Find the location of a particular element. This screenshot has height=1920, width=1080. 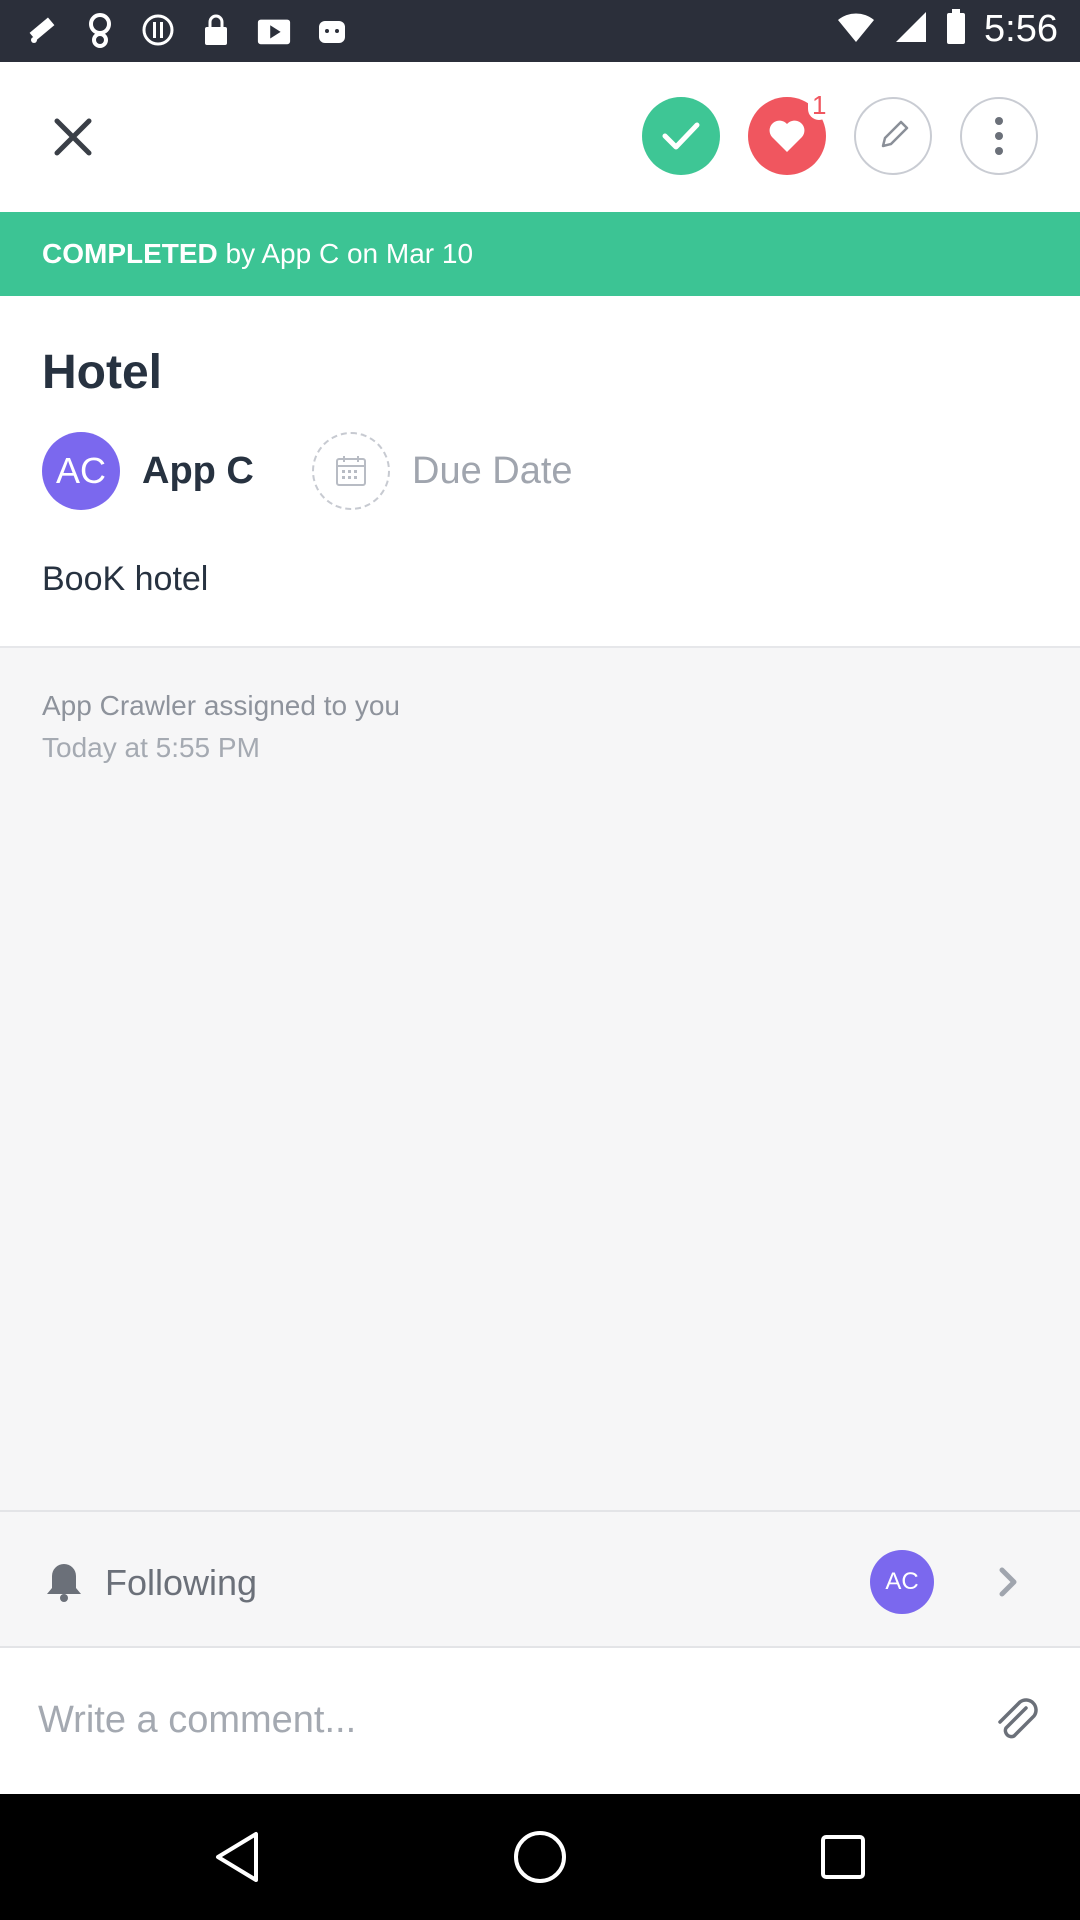

bell-icon is located at coordinates (64, 1583).